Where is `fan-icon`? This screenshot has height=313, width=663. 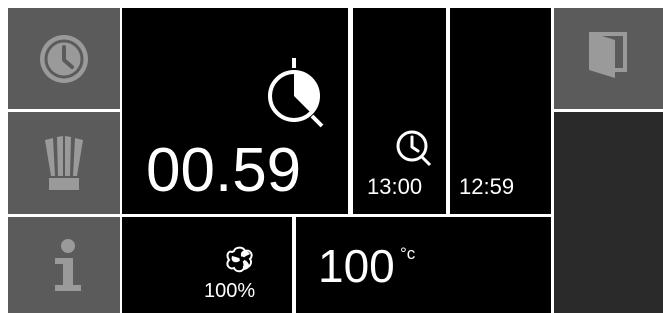 fan-icon is located at coordinates (239, 259).